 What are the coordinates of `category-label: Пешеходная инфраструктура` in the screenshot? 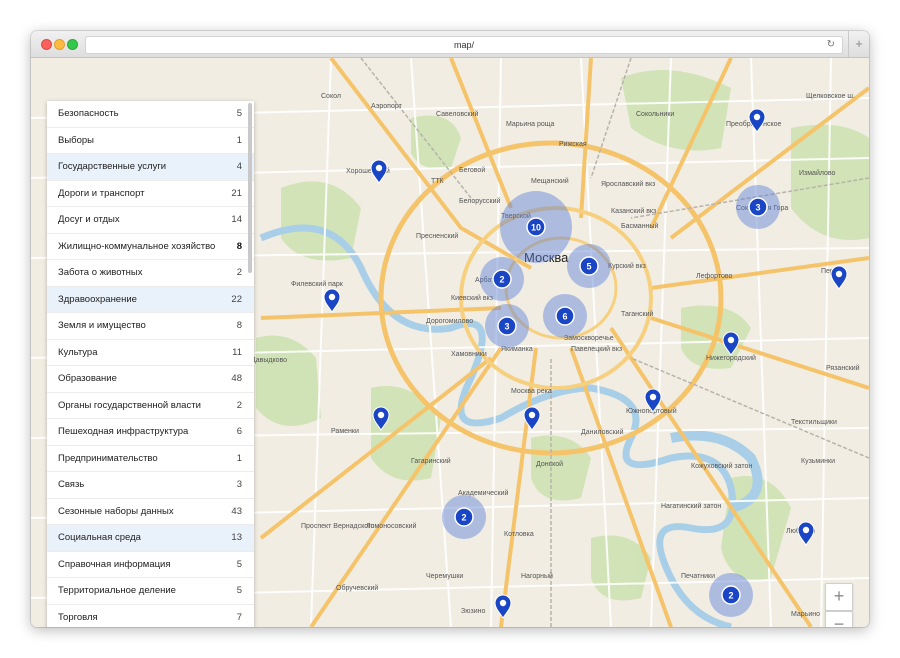 It's located at (123, 432).